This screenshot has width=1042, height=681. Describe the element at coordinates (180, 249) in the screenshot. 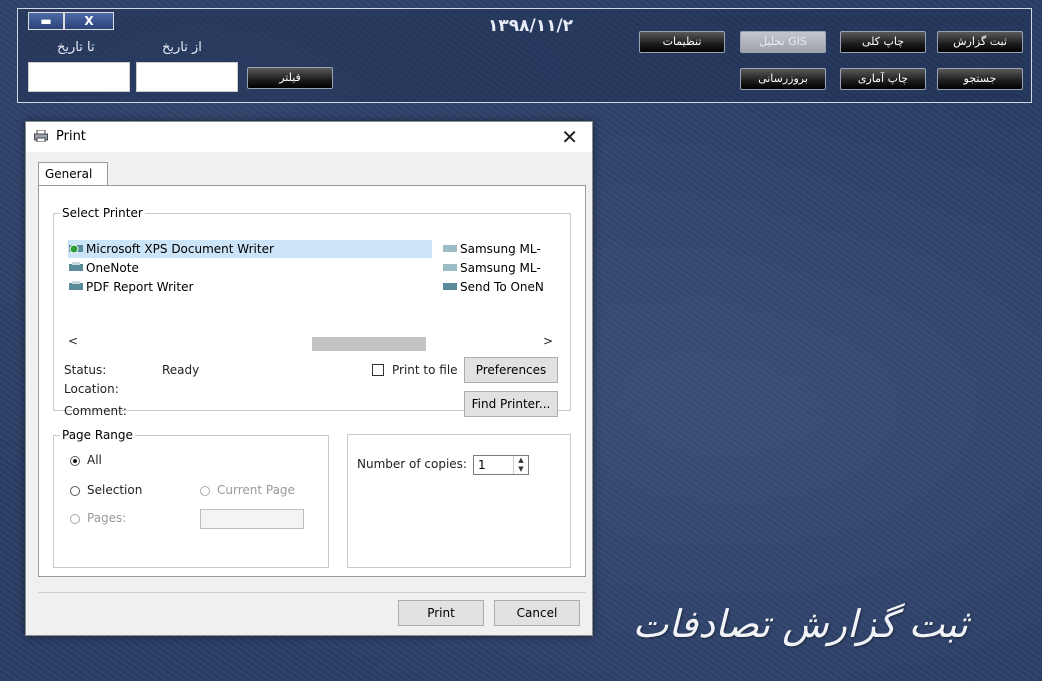

I see `printer-name: Microsoft XPS Document Writer` at that location.